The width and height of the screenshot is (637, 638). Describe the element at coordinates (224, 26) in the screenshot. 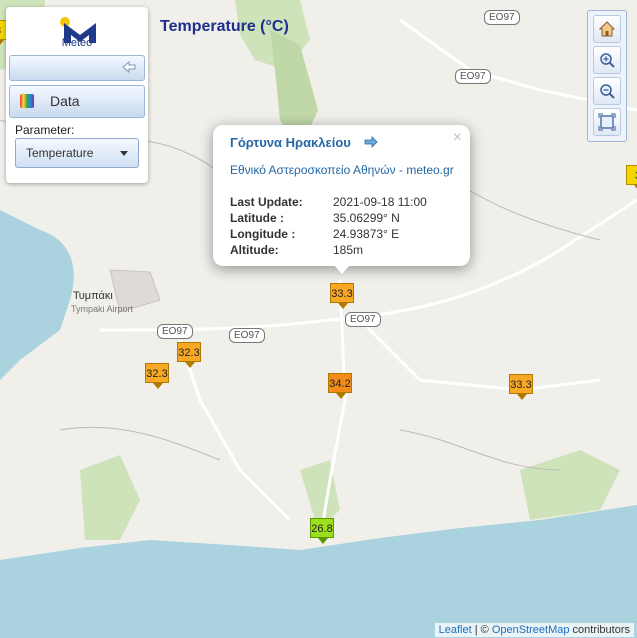

I see `map-title: Temperature (°C)` at that location.